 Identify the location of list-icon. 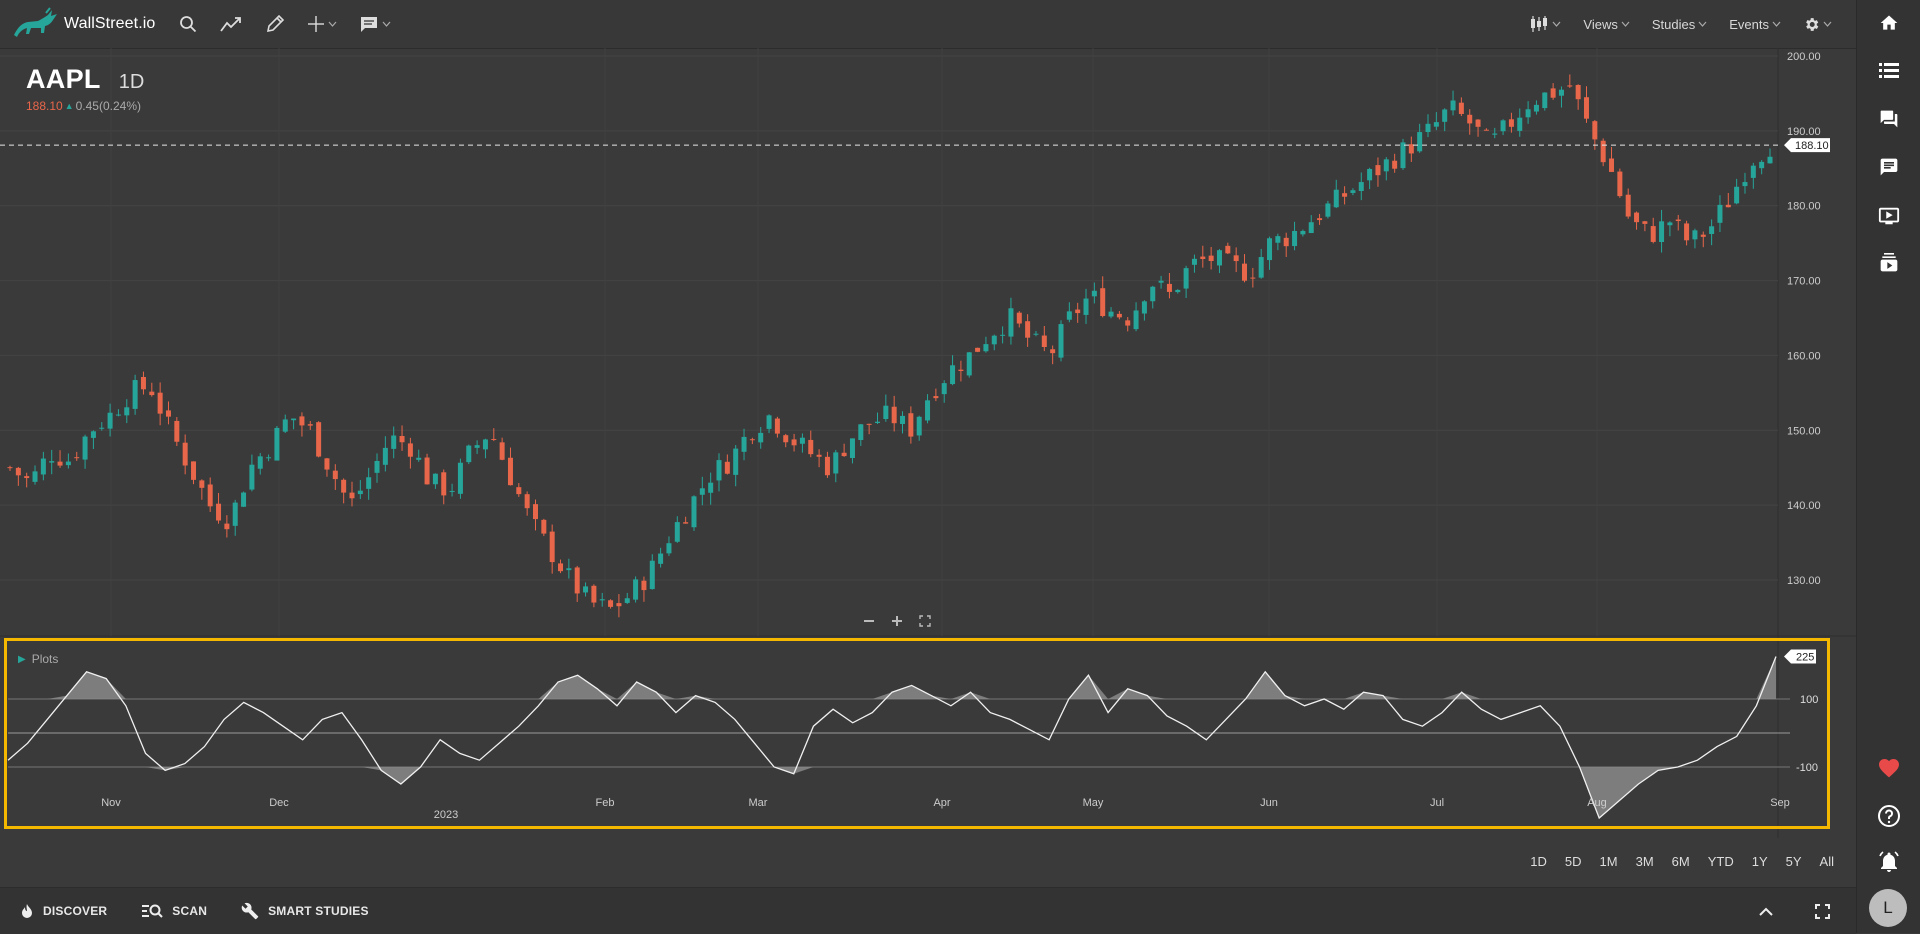
(1888, 70).